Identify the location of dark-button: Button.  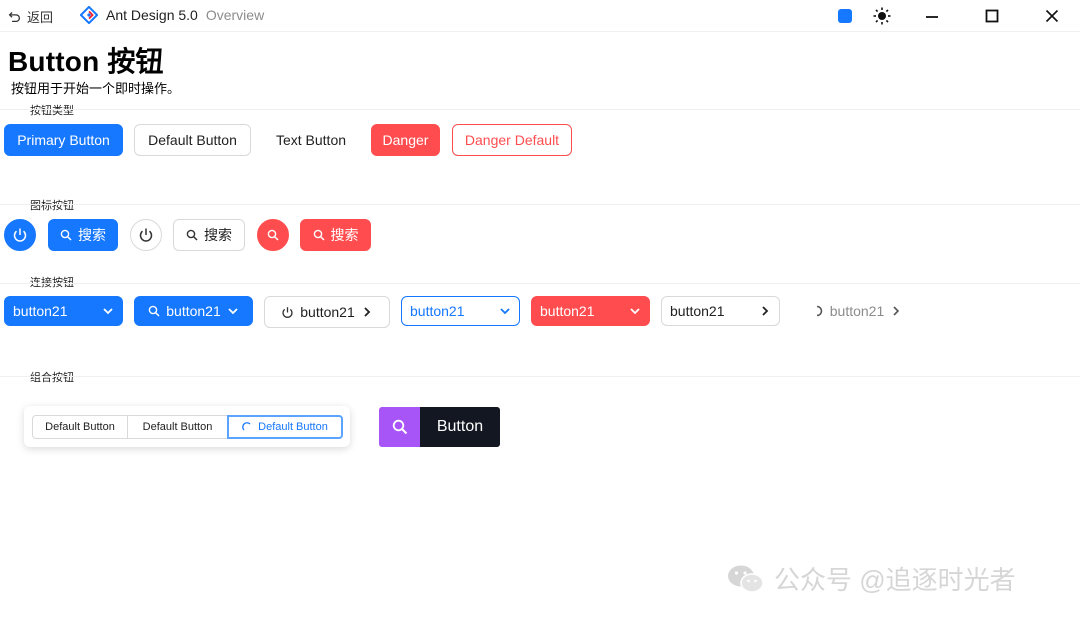
(460, 427).